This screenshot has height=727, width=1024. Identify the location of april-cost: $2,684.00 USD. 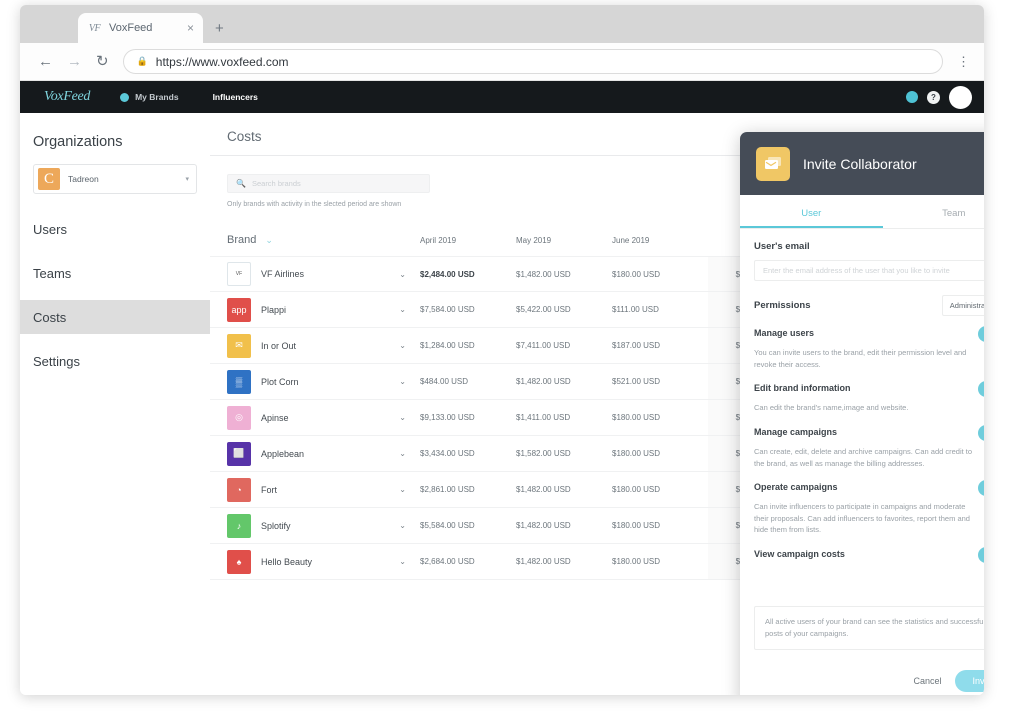
(447, 561).